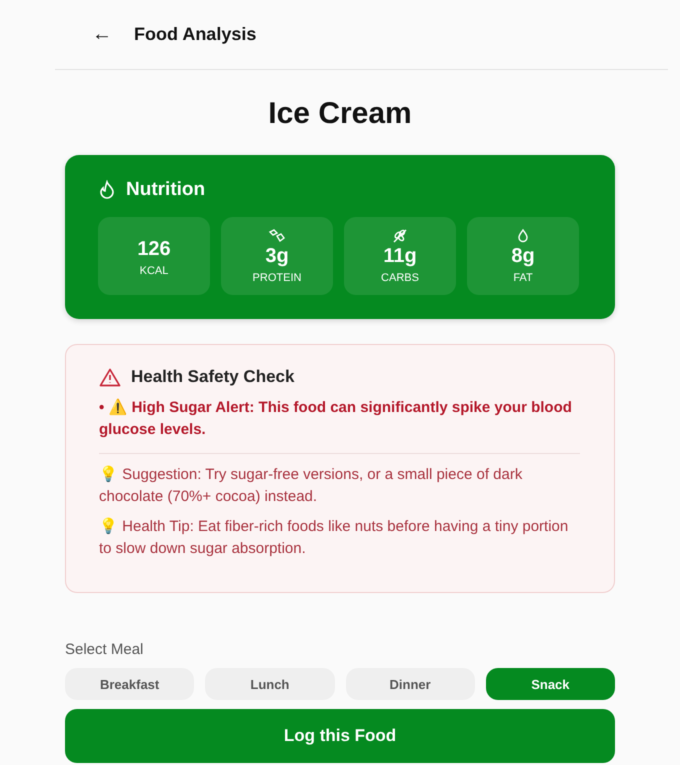  Describe the element at coordinates (129, 684) in the screenshot. I see `meal-chip: Breakfast` at that location.